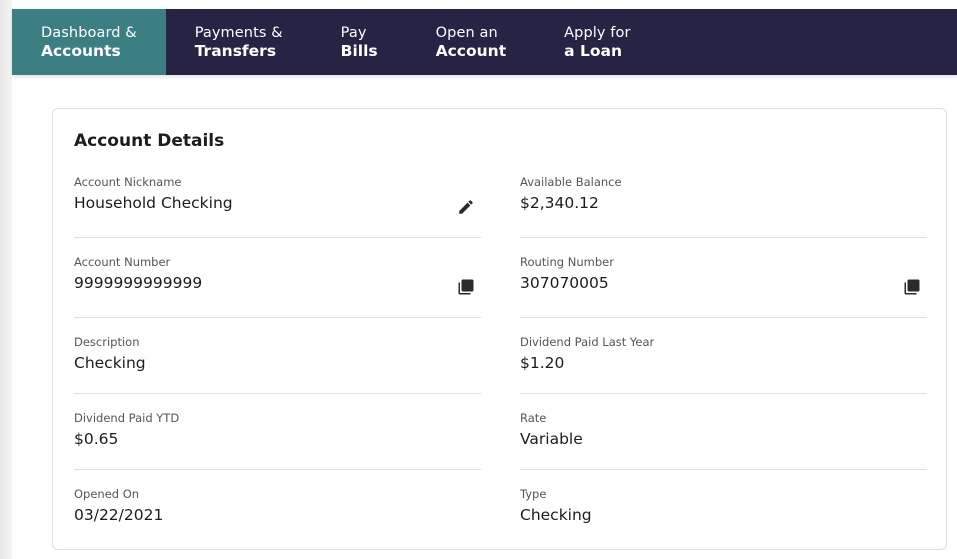  What do you see at coordinates (471, 50) in the screenshot?
I see `nav-line2: Account` at bounding box center [471, 50].